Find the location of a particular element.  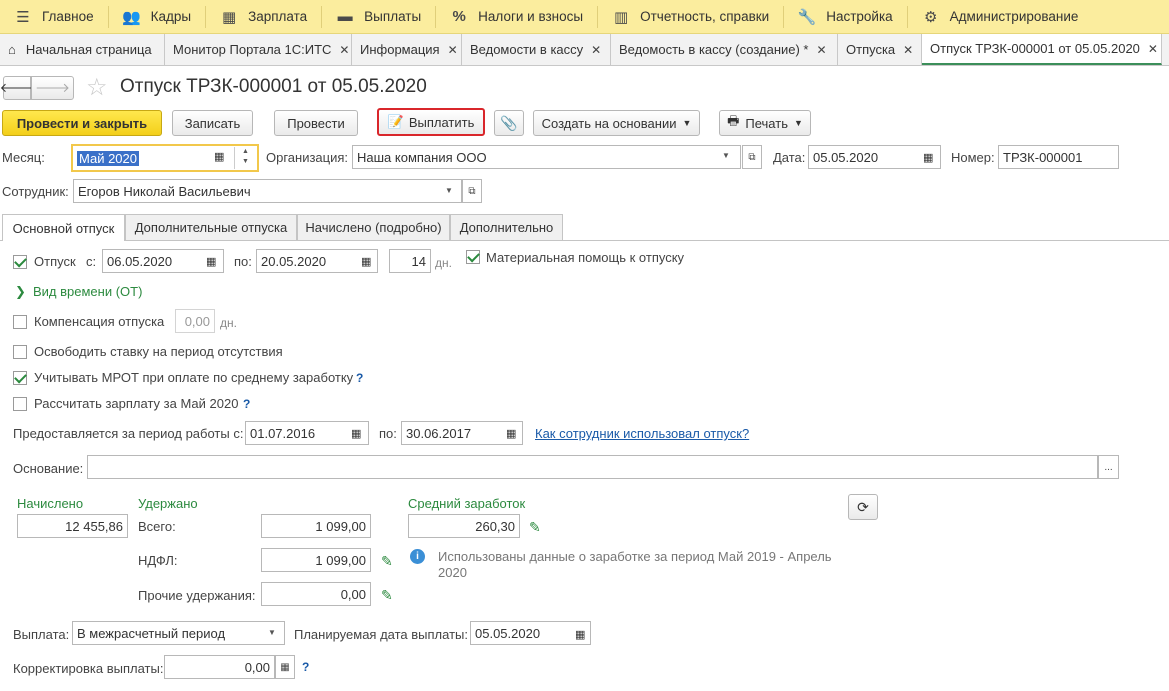

tab-cash-statements: Ведомости в кассу ✕ is located at coordinates (536, 49).